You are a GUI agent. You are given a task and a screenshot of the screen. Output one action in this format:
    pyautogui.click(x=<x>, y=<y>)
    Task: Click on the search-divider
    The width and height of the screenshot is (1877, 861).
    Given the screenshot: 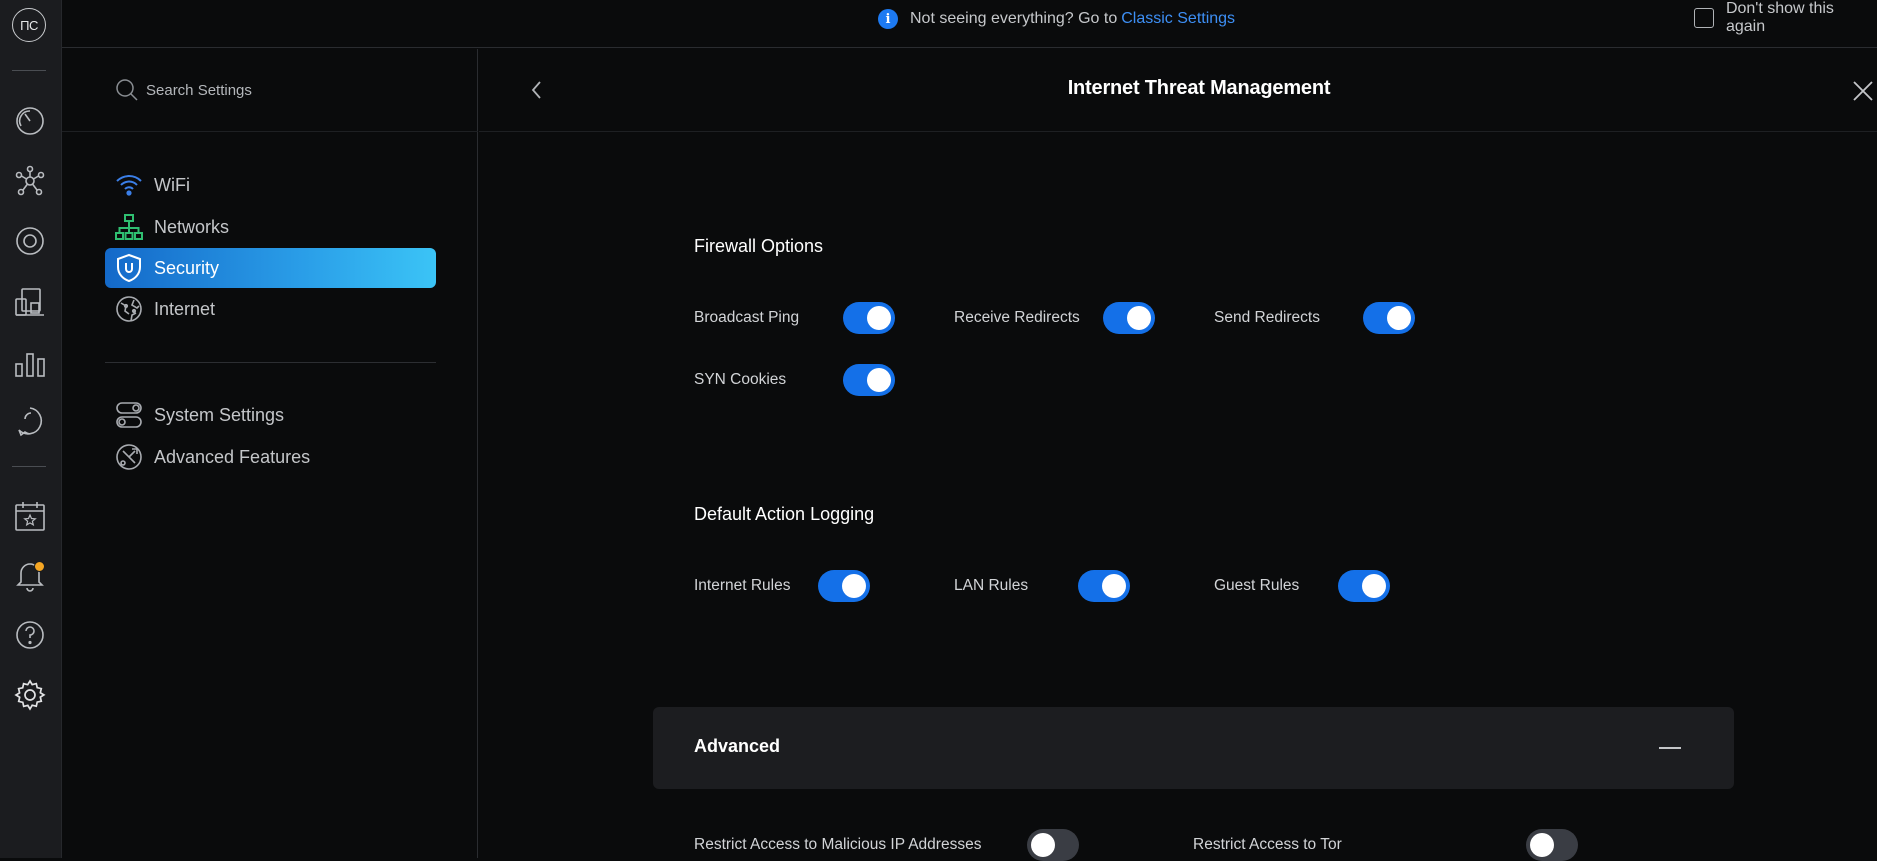 What is the action you would take?
    pyautogui.click(x=270, y=131)
    